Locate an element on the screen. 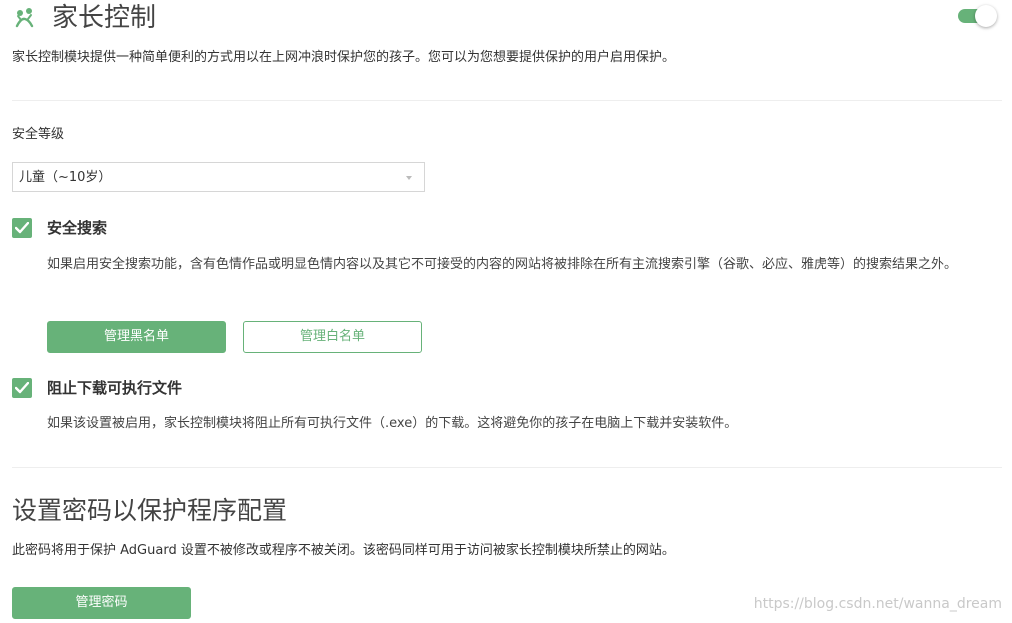 The height and width of the screenshot is (623, 1012). toggle-knob is located at coordinates (986, 16).